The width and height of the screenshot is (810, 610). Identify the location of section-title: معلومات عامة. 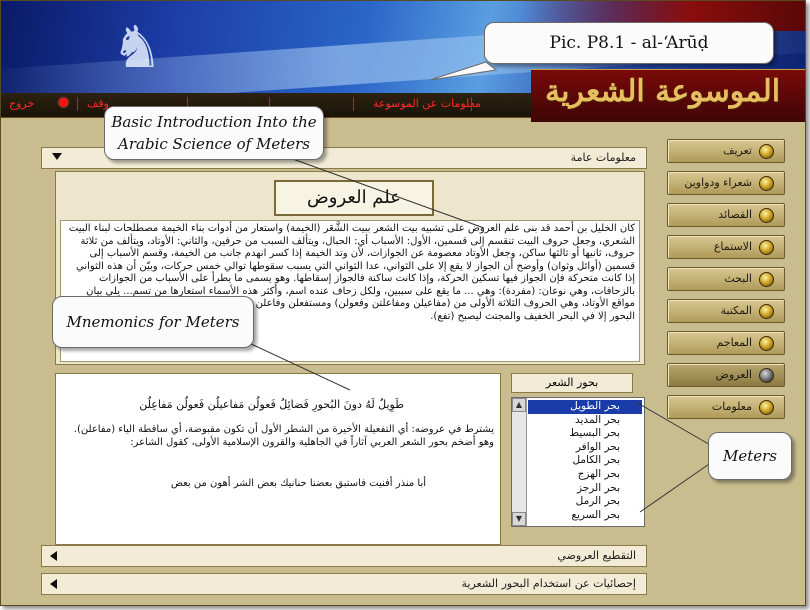
(603, 157).